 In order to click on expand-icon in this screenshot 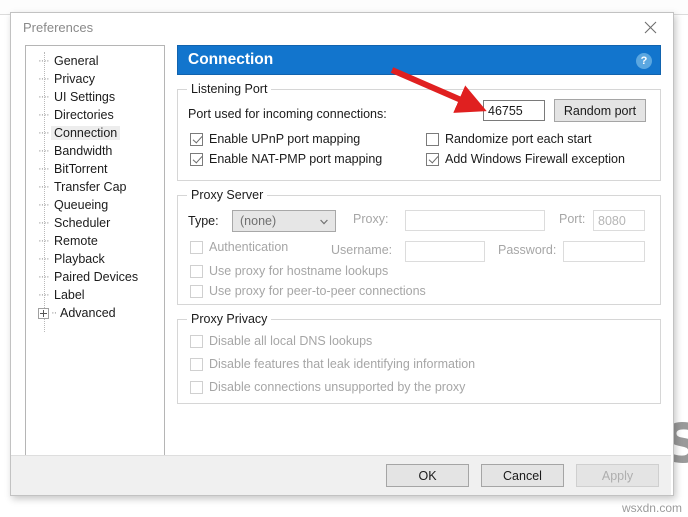, I will do `click(43, 313)`.